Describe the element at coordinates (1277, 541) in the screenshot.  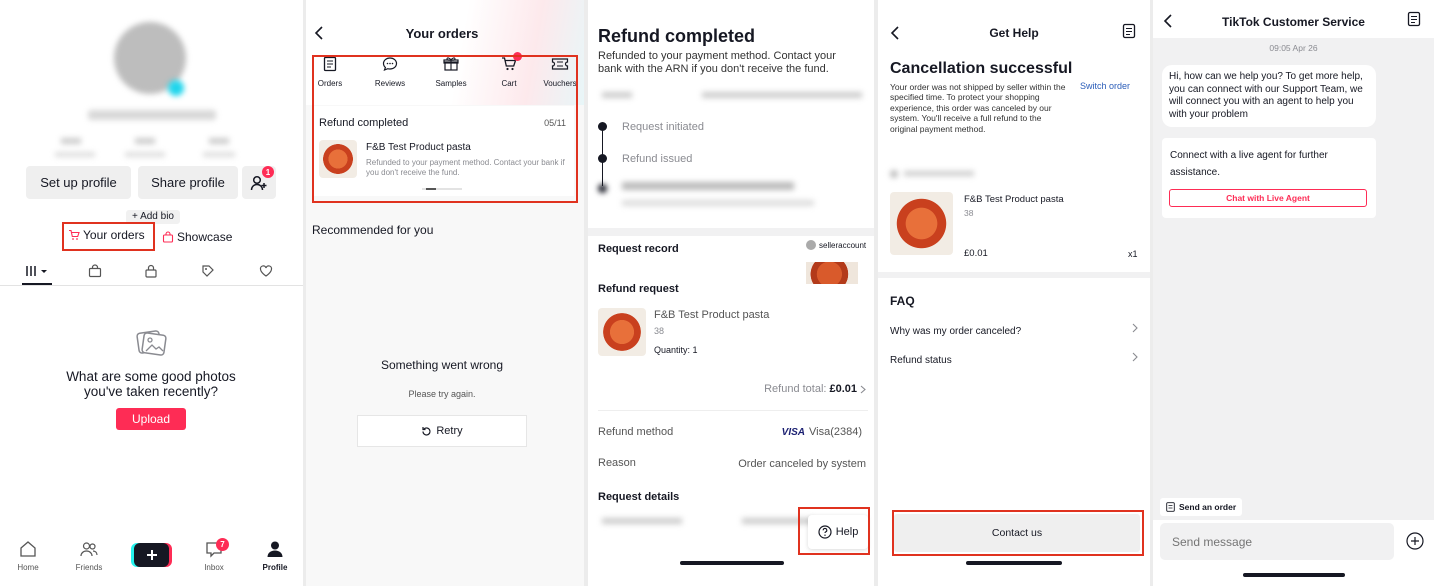
I see `message-input` at that location.